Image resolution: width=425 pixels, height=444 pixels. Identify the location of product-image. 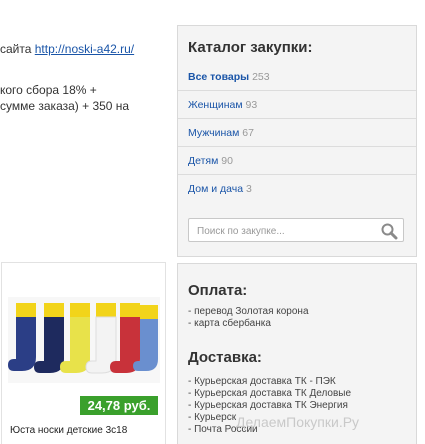
(84, 340).